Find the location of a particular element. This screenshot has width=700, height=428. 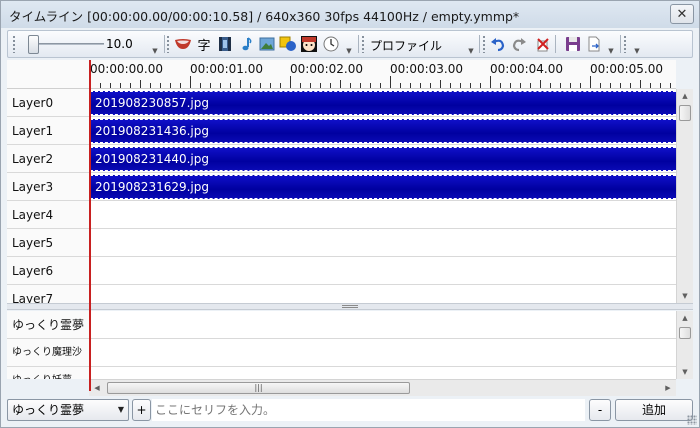

profile-dropdown: ▼ is located at coordinates (471, 44).